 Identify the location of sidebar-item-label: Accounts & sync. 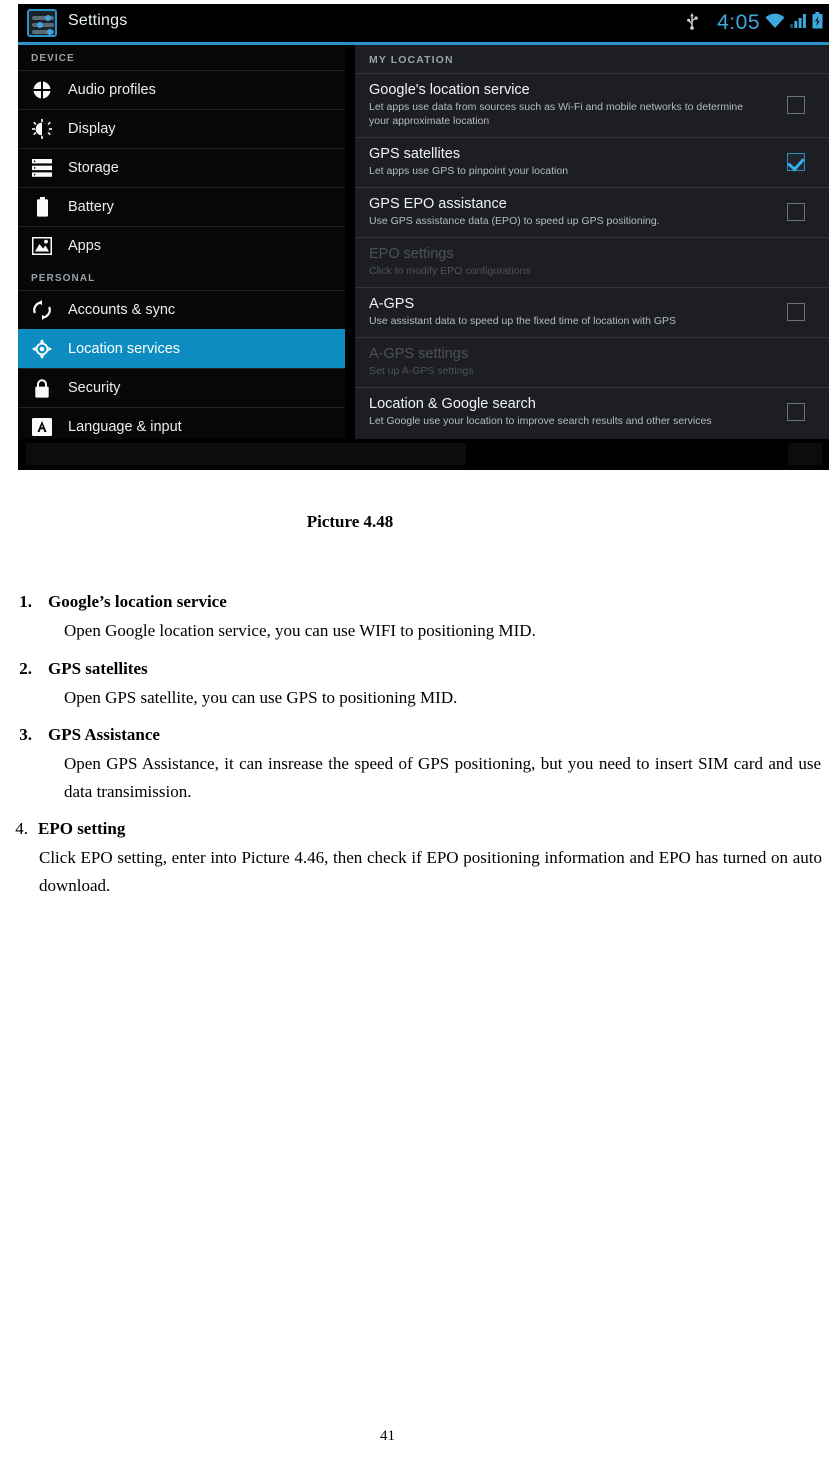
(122, 310).